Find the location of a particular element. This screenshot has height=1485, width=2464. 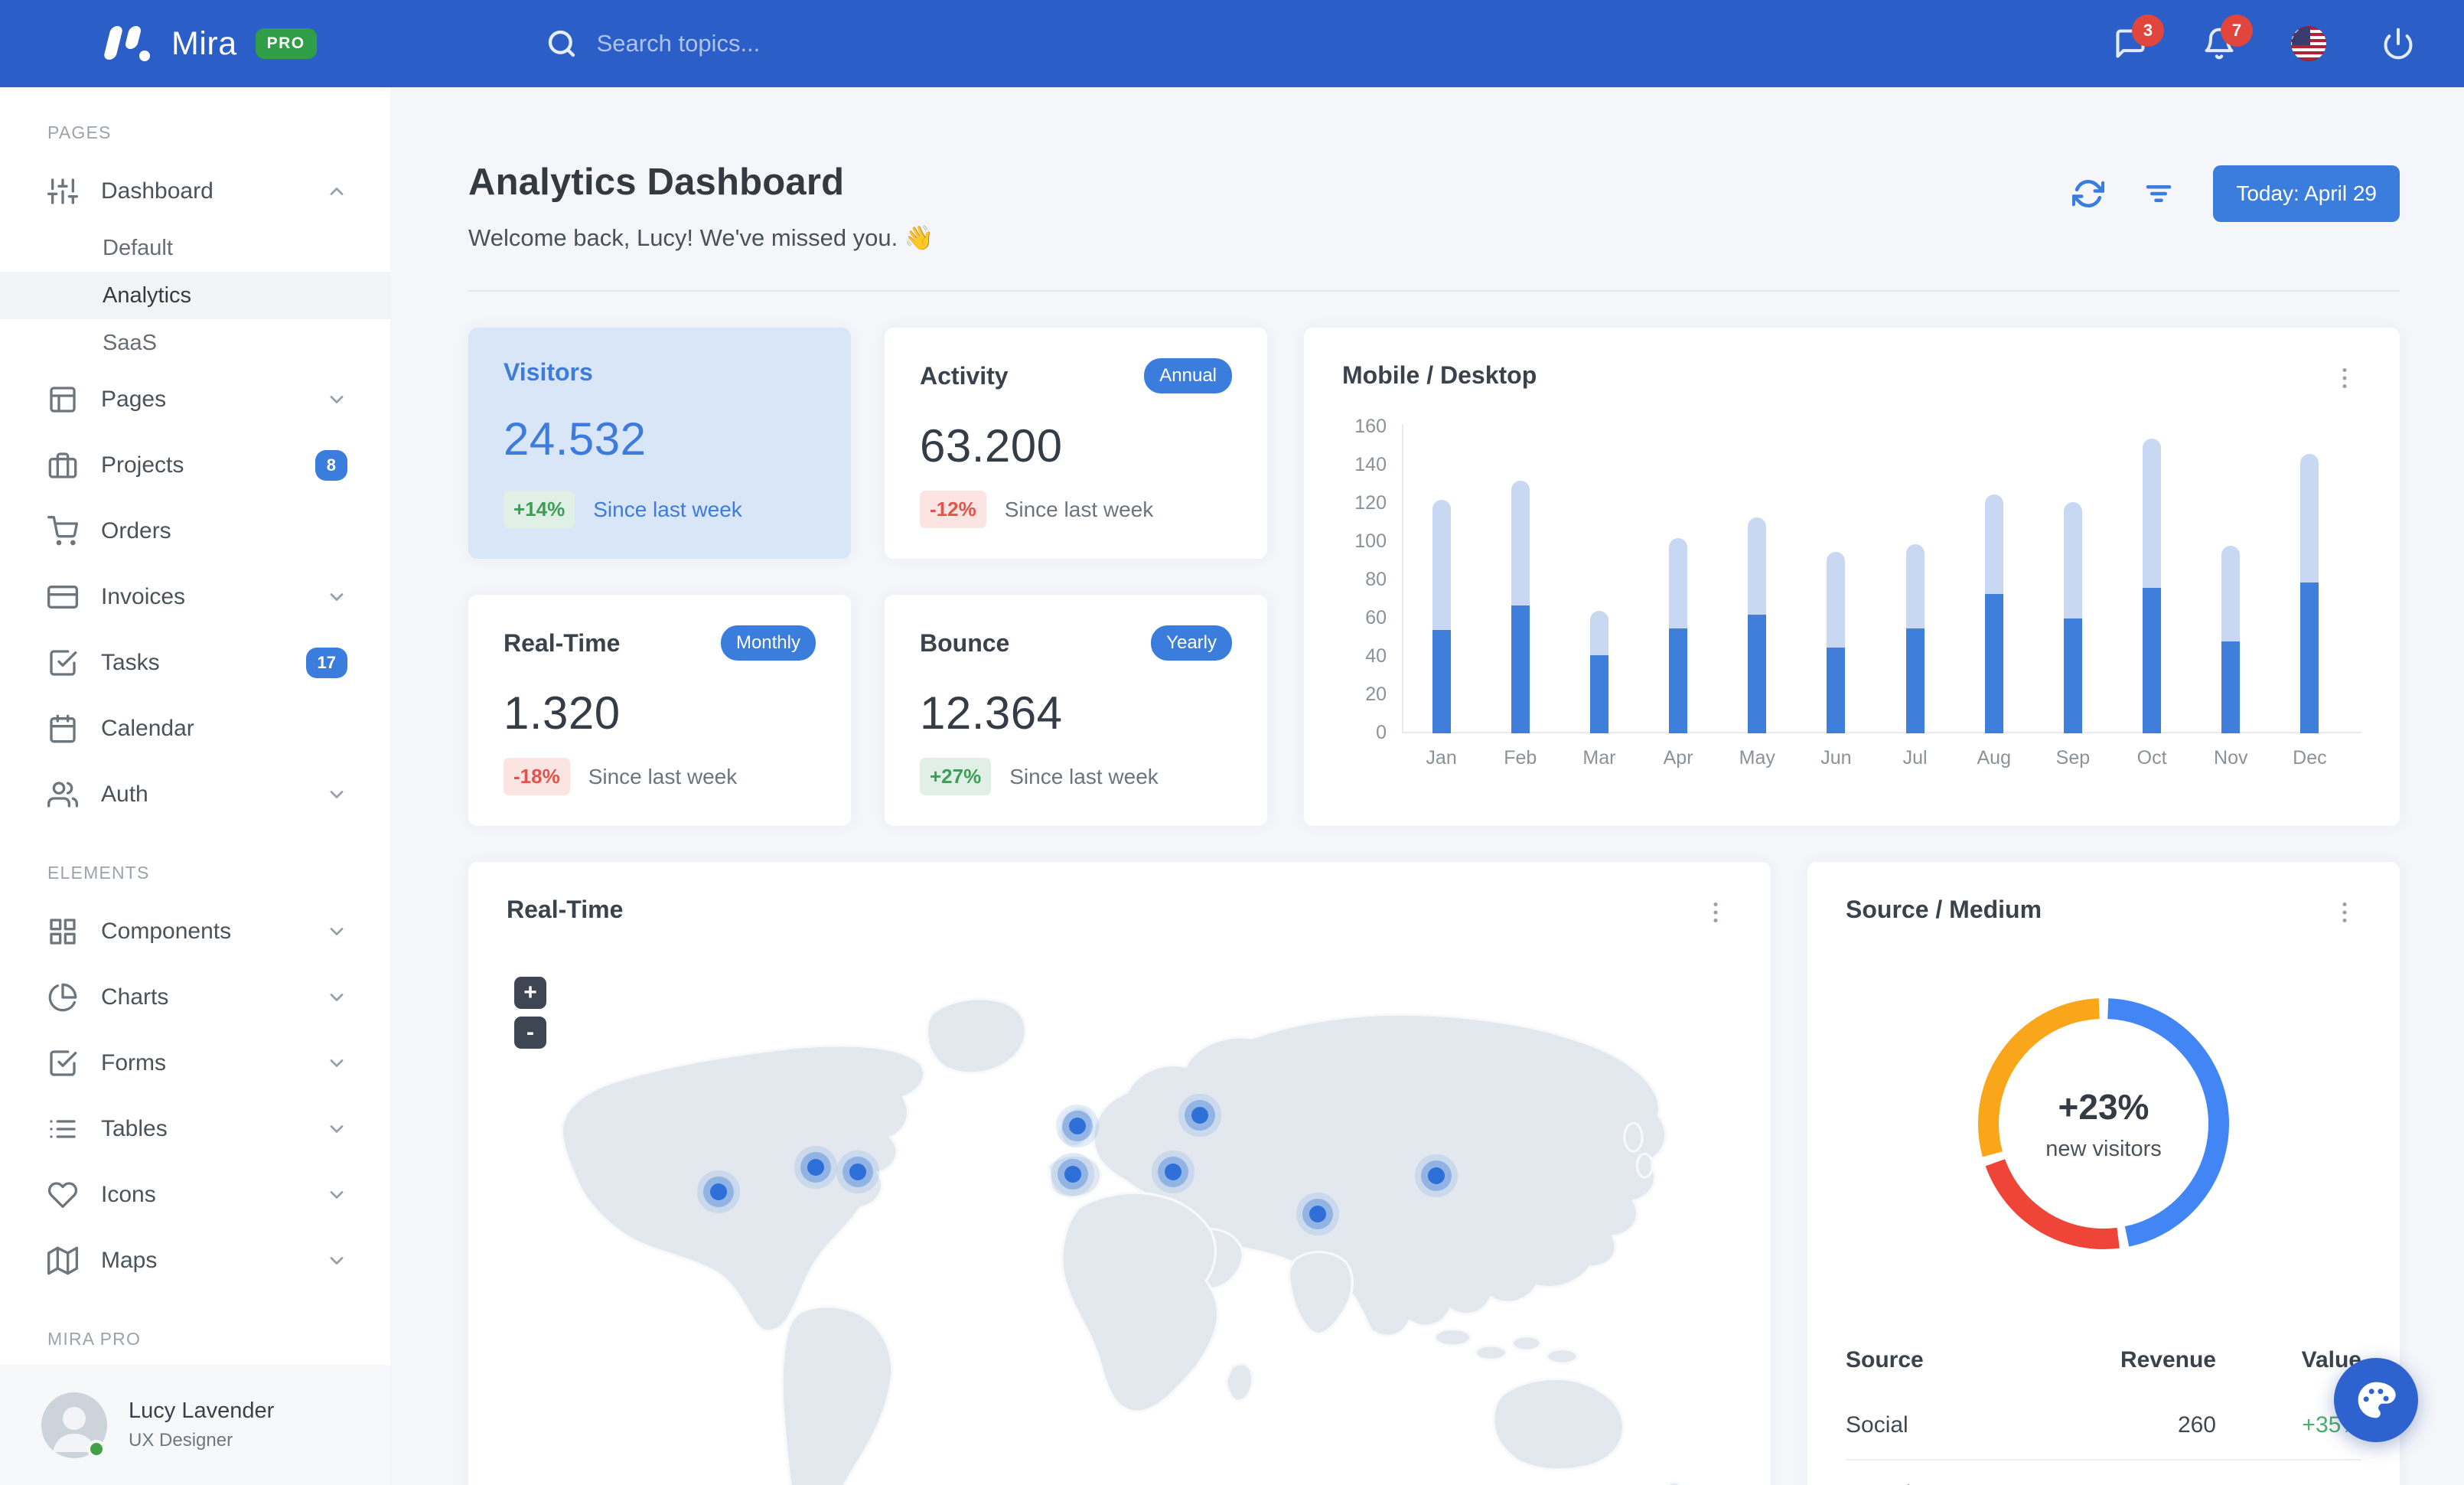

sidebar-item-orders: Orders is located at coordinates (195, 531).